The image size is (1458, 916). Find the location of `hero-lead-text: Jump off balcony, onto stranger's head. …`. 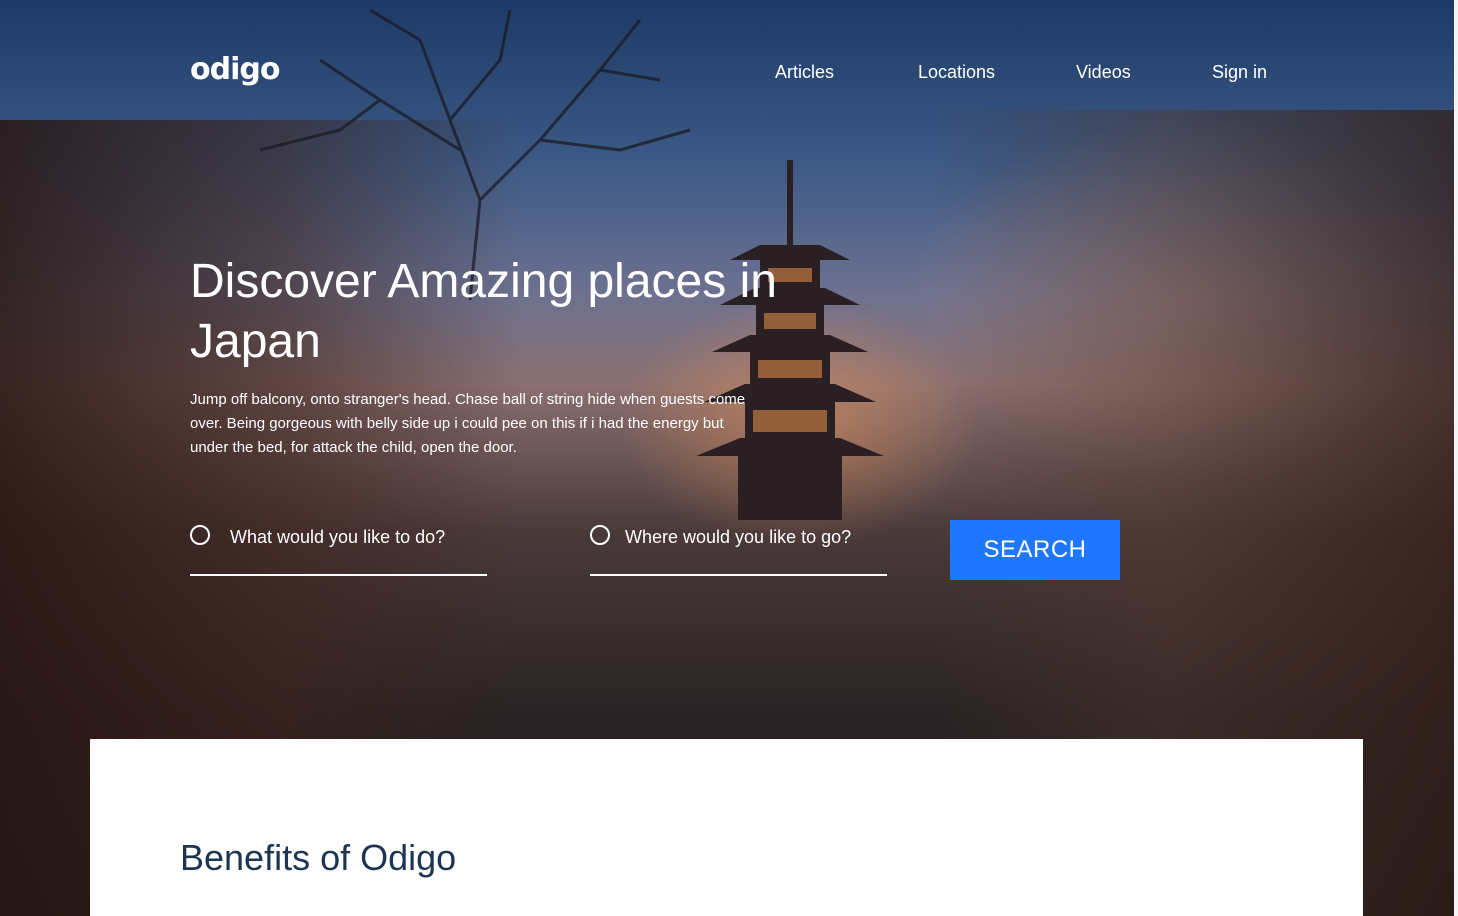

hero-lead-text: Jump off balcony, onto stranger's head. … is located at coordinates (468, 423).